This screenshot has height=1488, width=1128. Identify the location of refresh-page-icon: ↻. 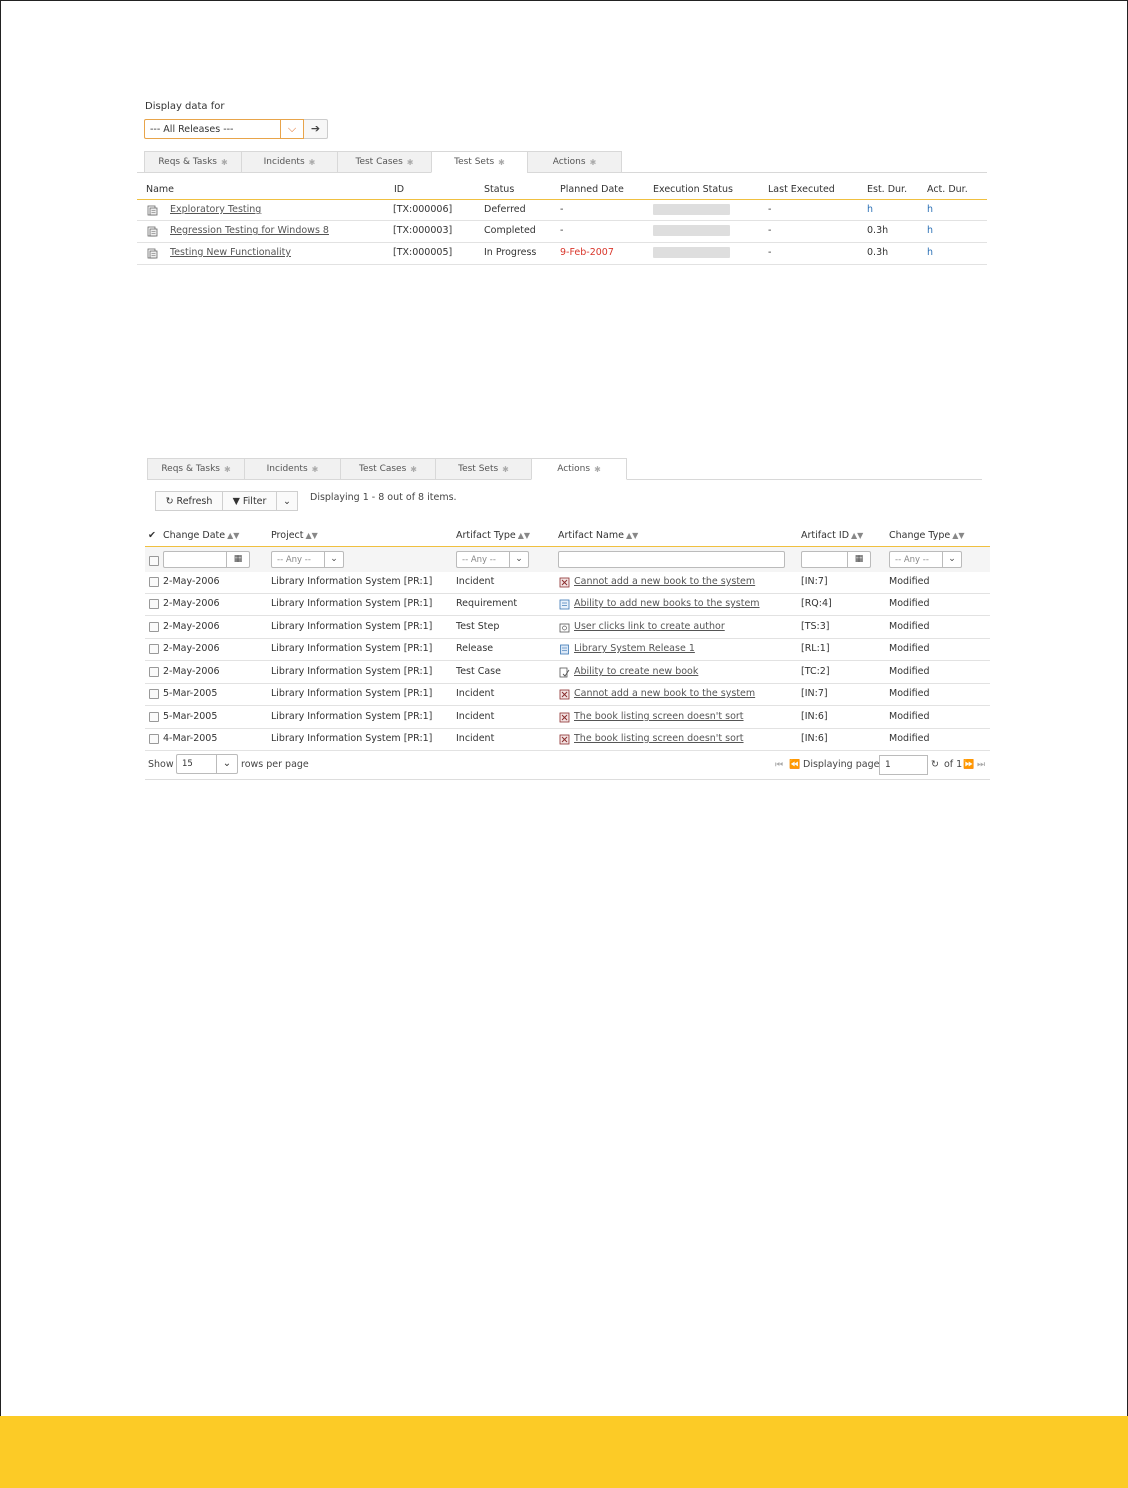
(935, 764).